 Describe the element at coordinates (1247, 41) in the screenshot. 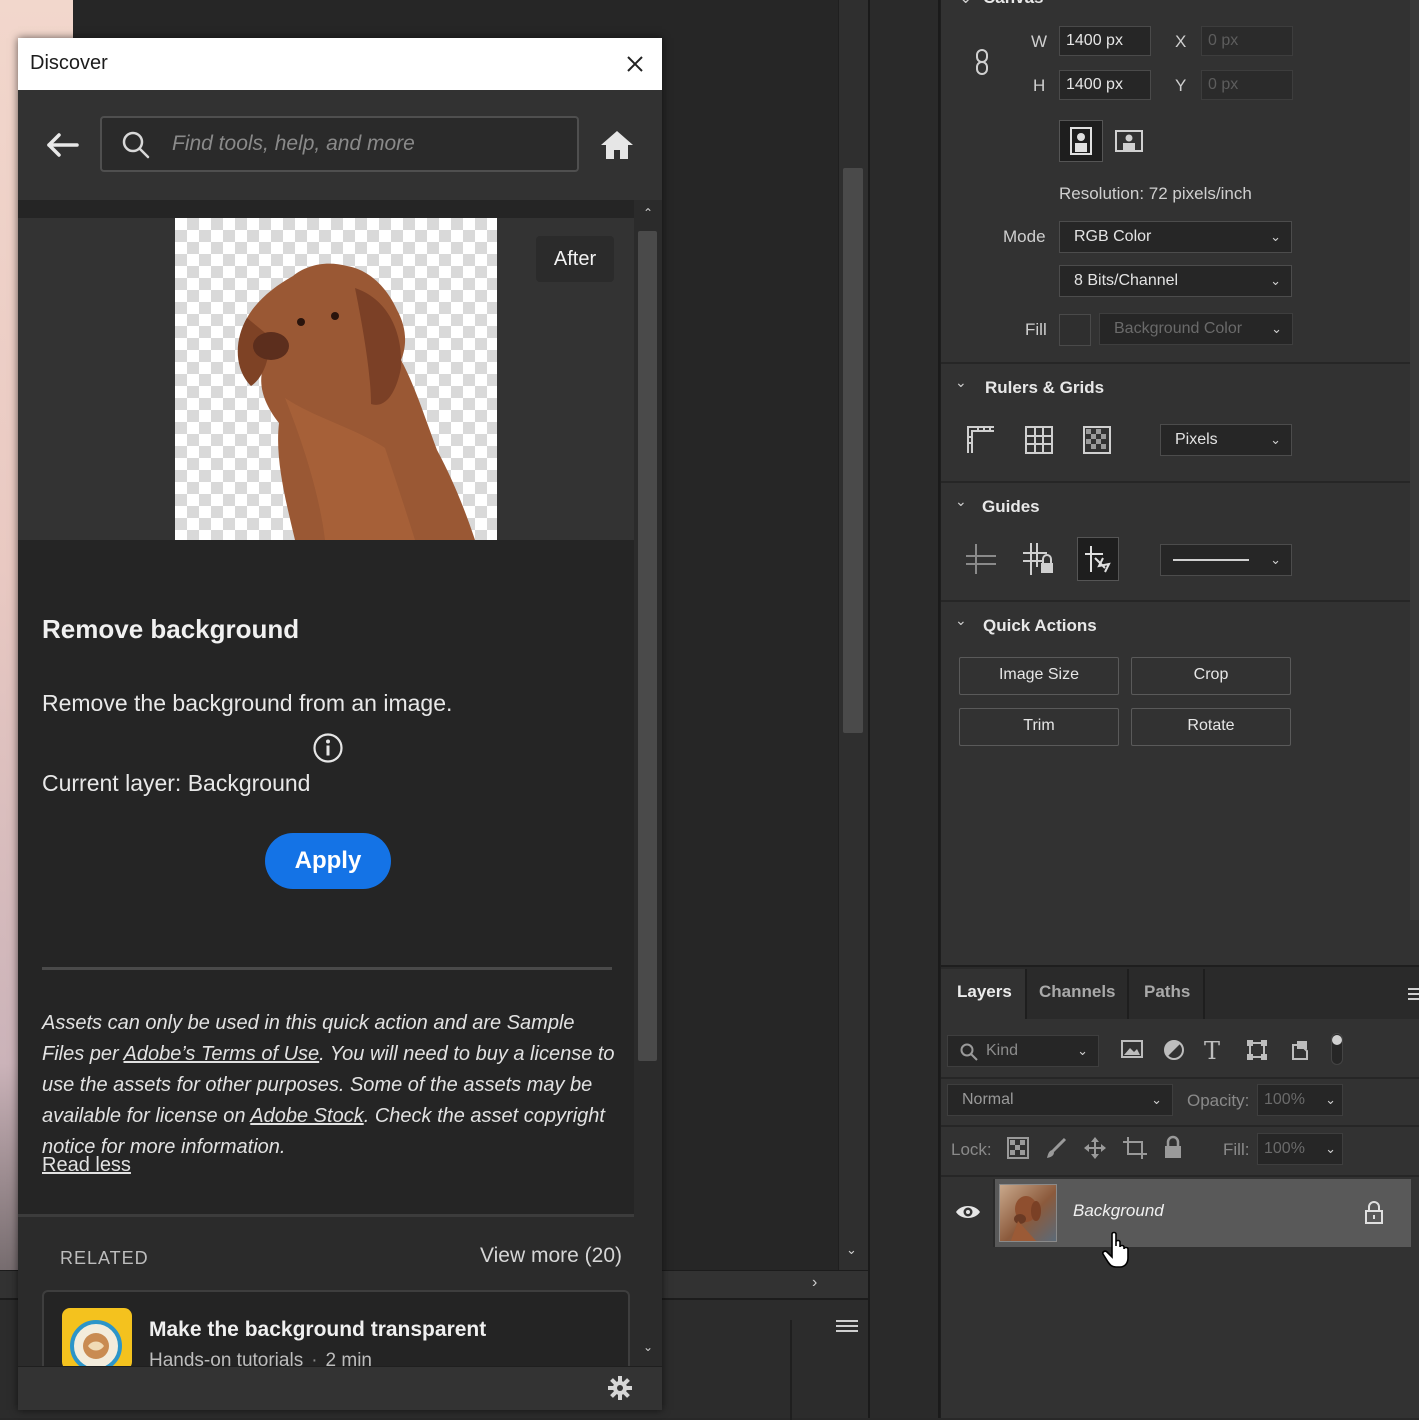

I see `x-field: 0 px` at that location.